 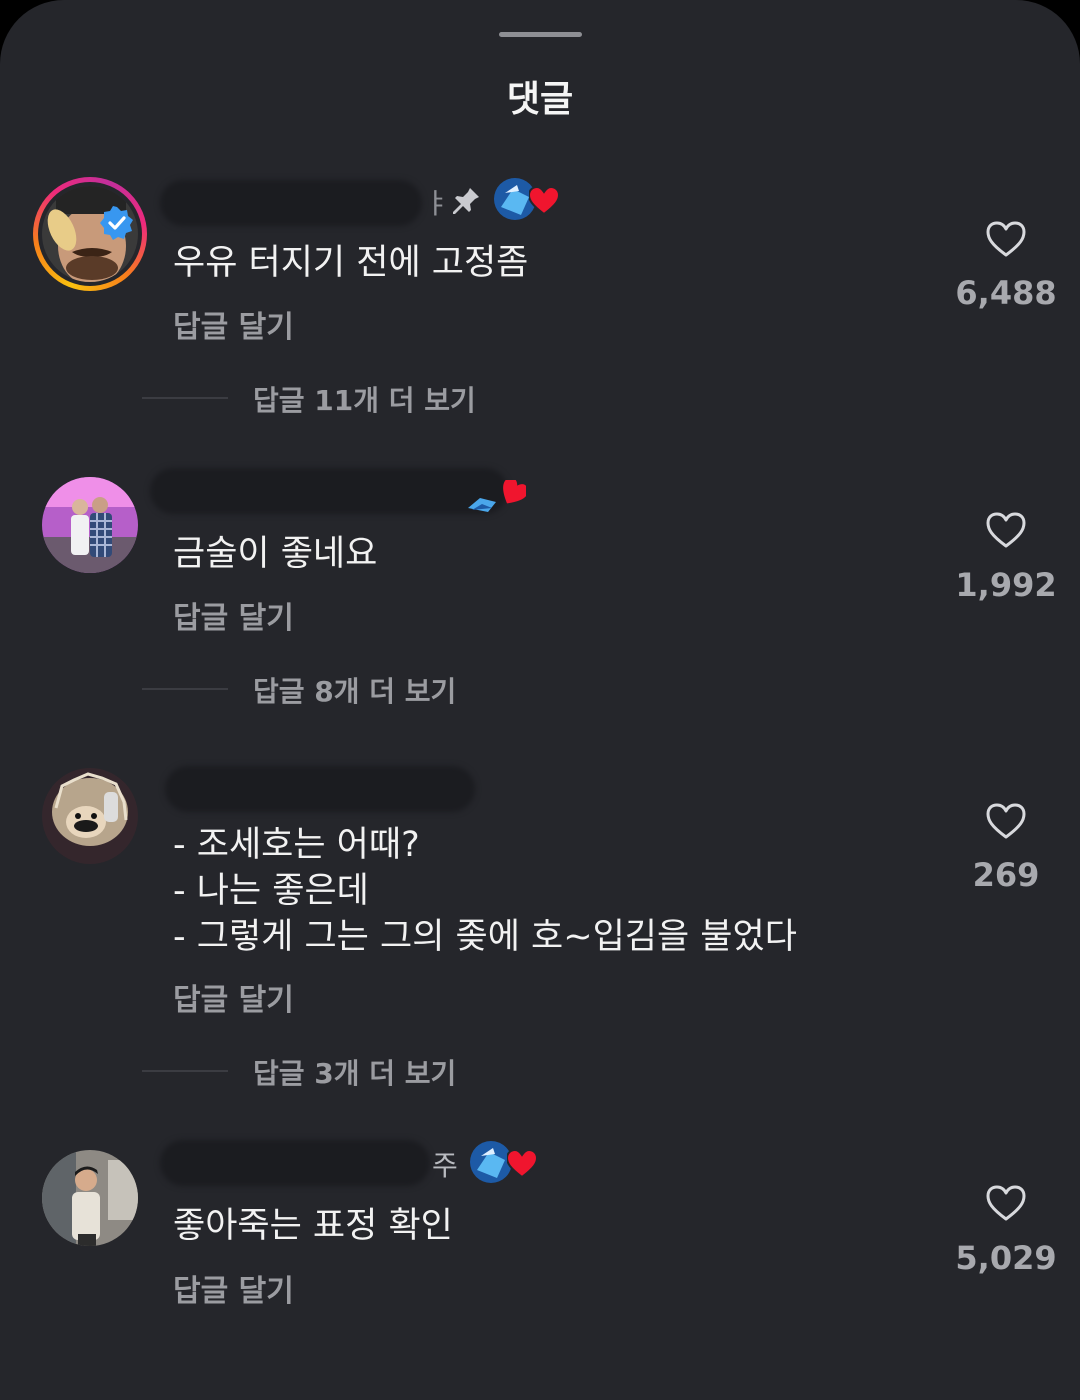 I want to click on username-tail: ㅑ, so click(x=437, y=203).